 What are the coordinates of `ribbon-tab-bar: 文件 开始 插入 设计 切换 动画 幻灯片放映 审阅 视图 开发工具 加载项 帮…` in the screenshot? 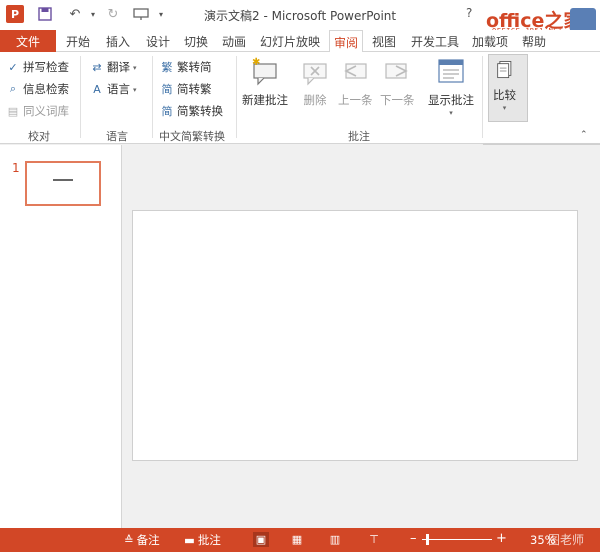 It's located at (300, 41).